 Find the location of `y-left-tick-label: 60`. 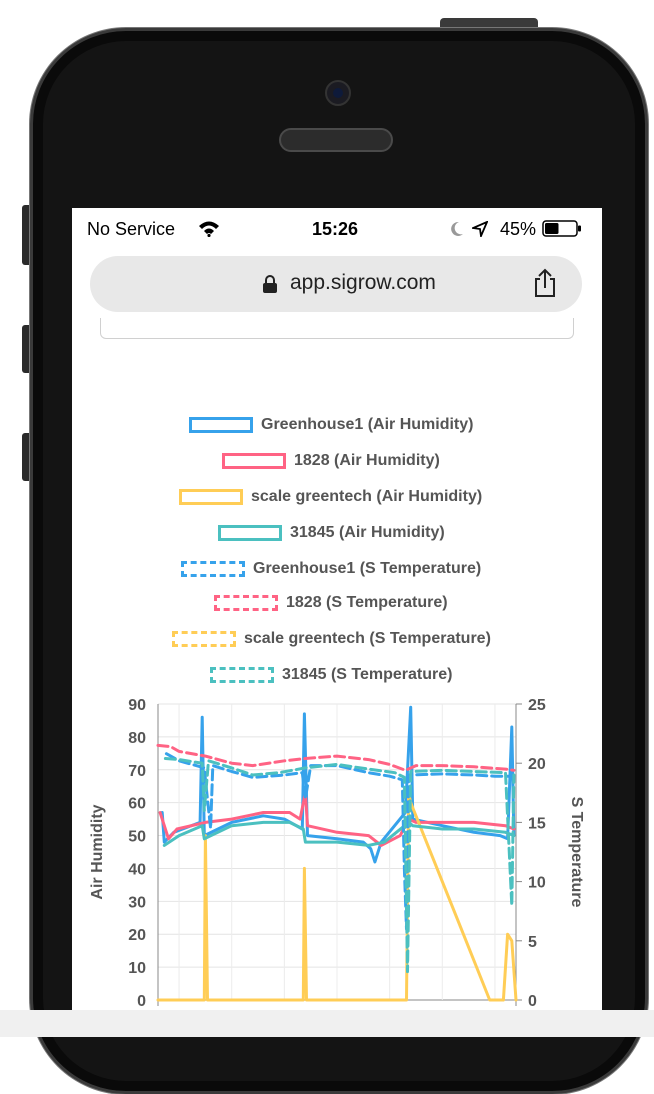

y-left-tick-label: 60 is located at coordinates (137, 804).